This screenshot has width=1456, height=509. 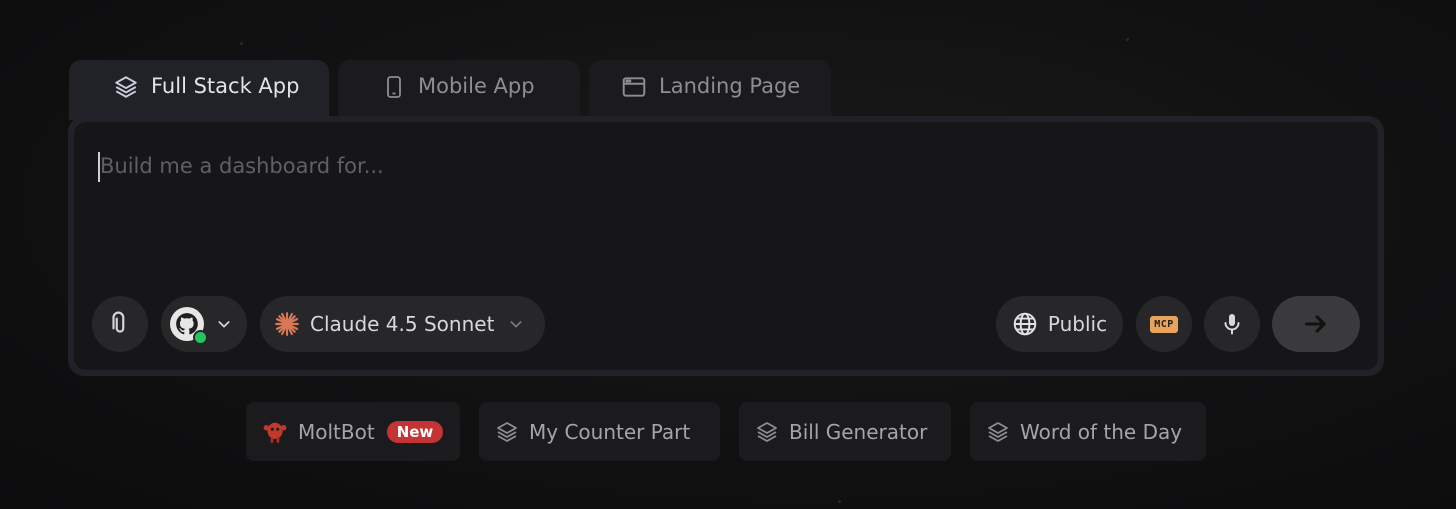 I want to click on github-connect-button, so click(x=204, y=324).